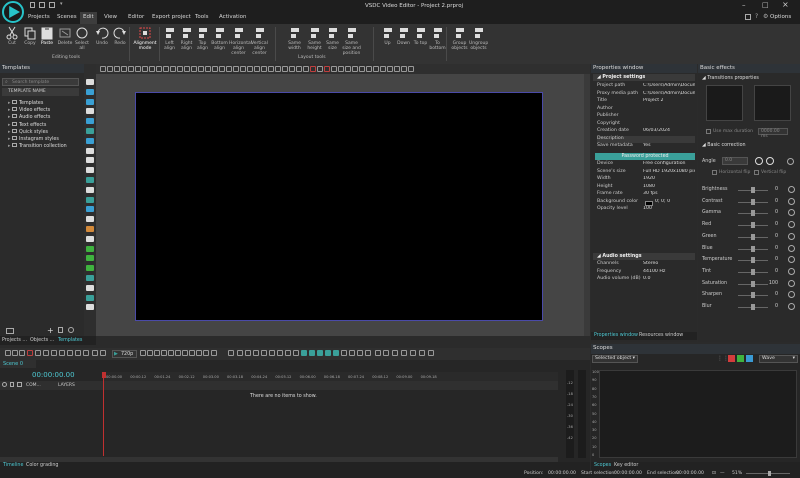  Describe the element at coordinates (759, 161) in the screenshot. I see `rotate-left-icon` at that location.